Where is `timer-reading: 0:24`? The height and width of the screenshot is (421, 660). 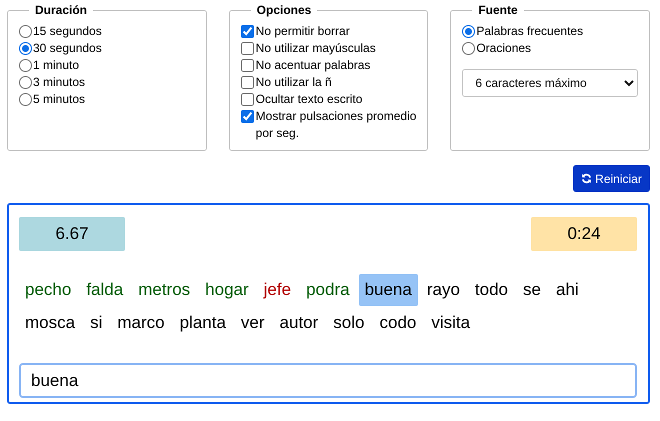
timer-reading: 0:24 is located at coordinates (584, 234).